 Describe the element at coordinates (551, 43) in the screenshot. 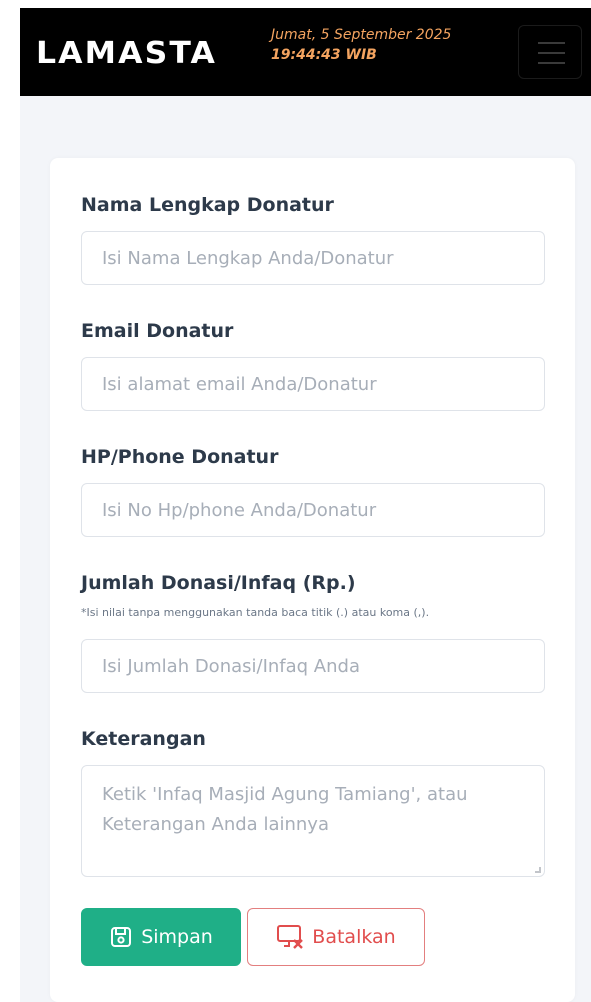

I see `hamburger-menu-icon` at that location.